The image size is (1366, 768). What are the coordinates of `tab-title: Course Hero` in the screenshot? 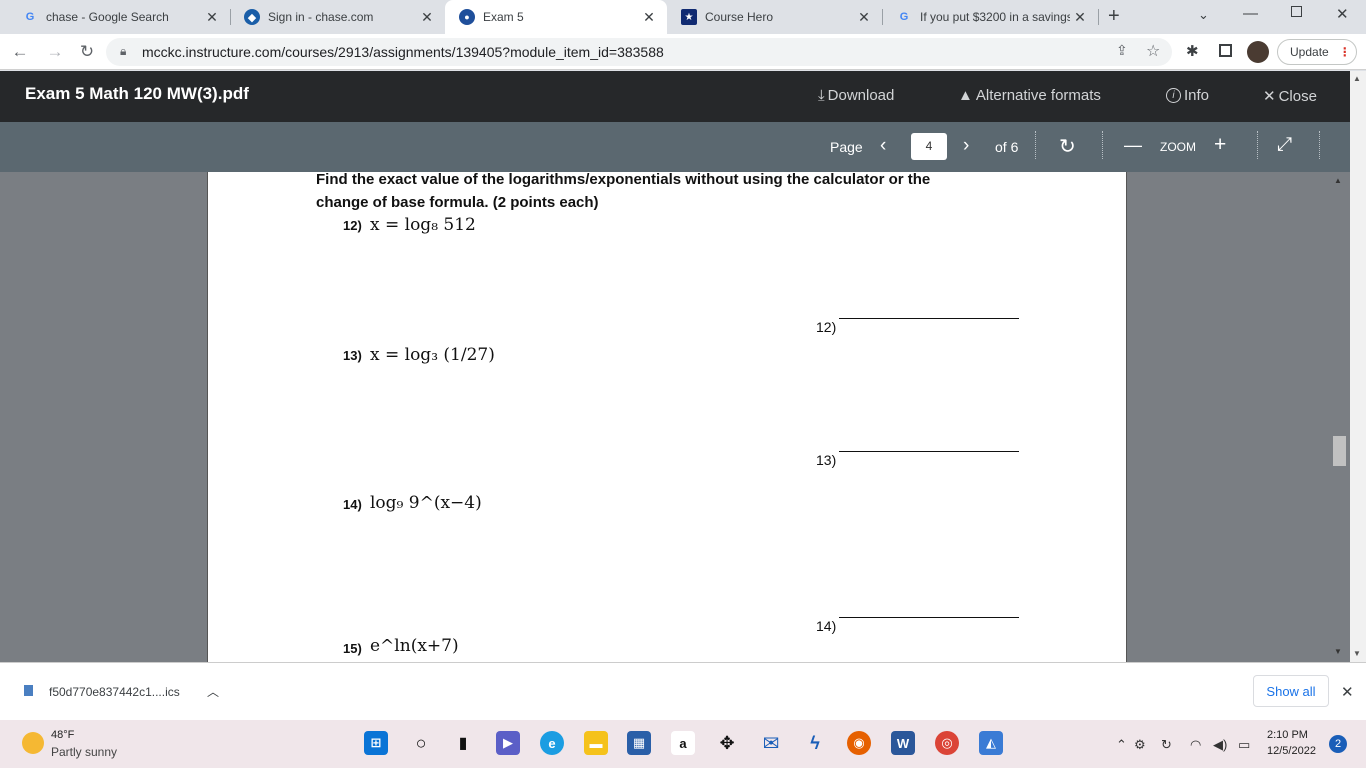 It's located at (739, 17).